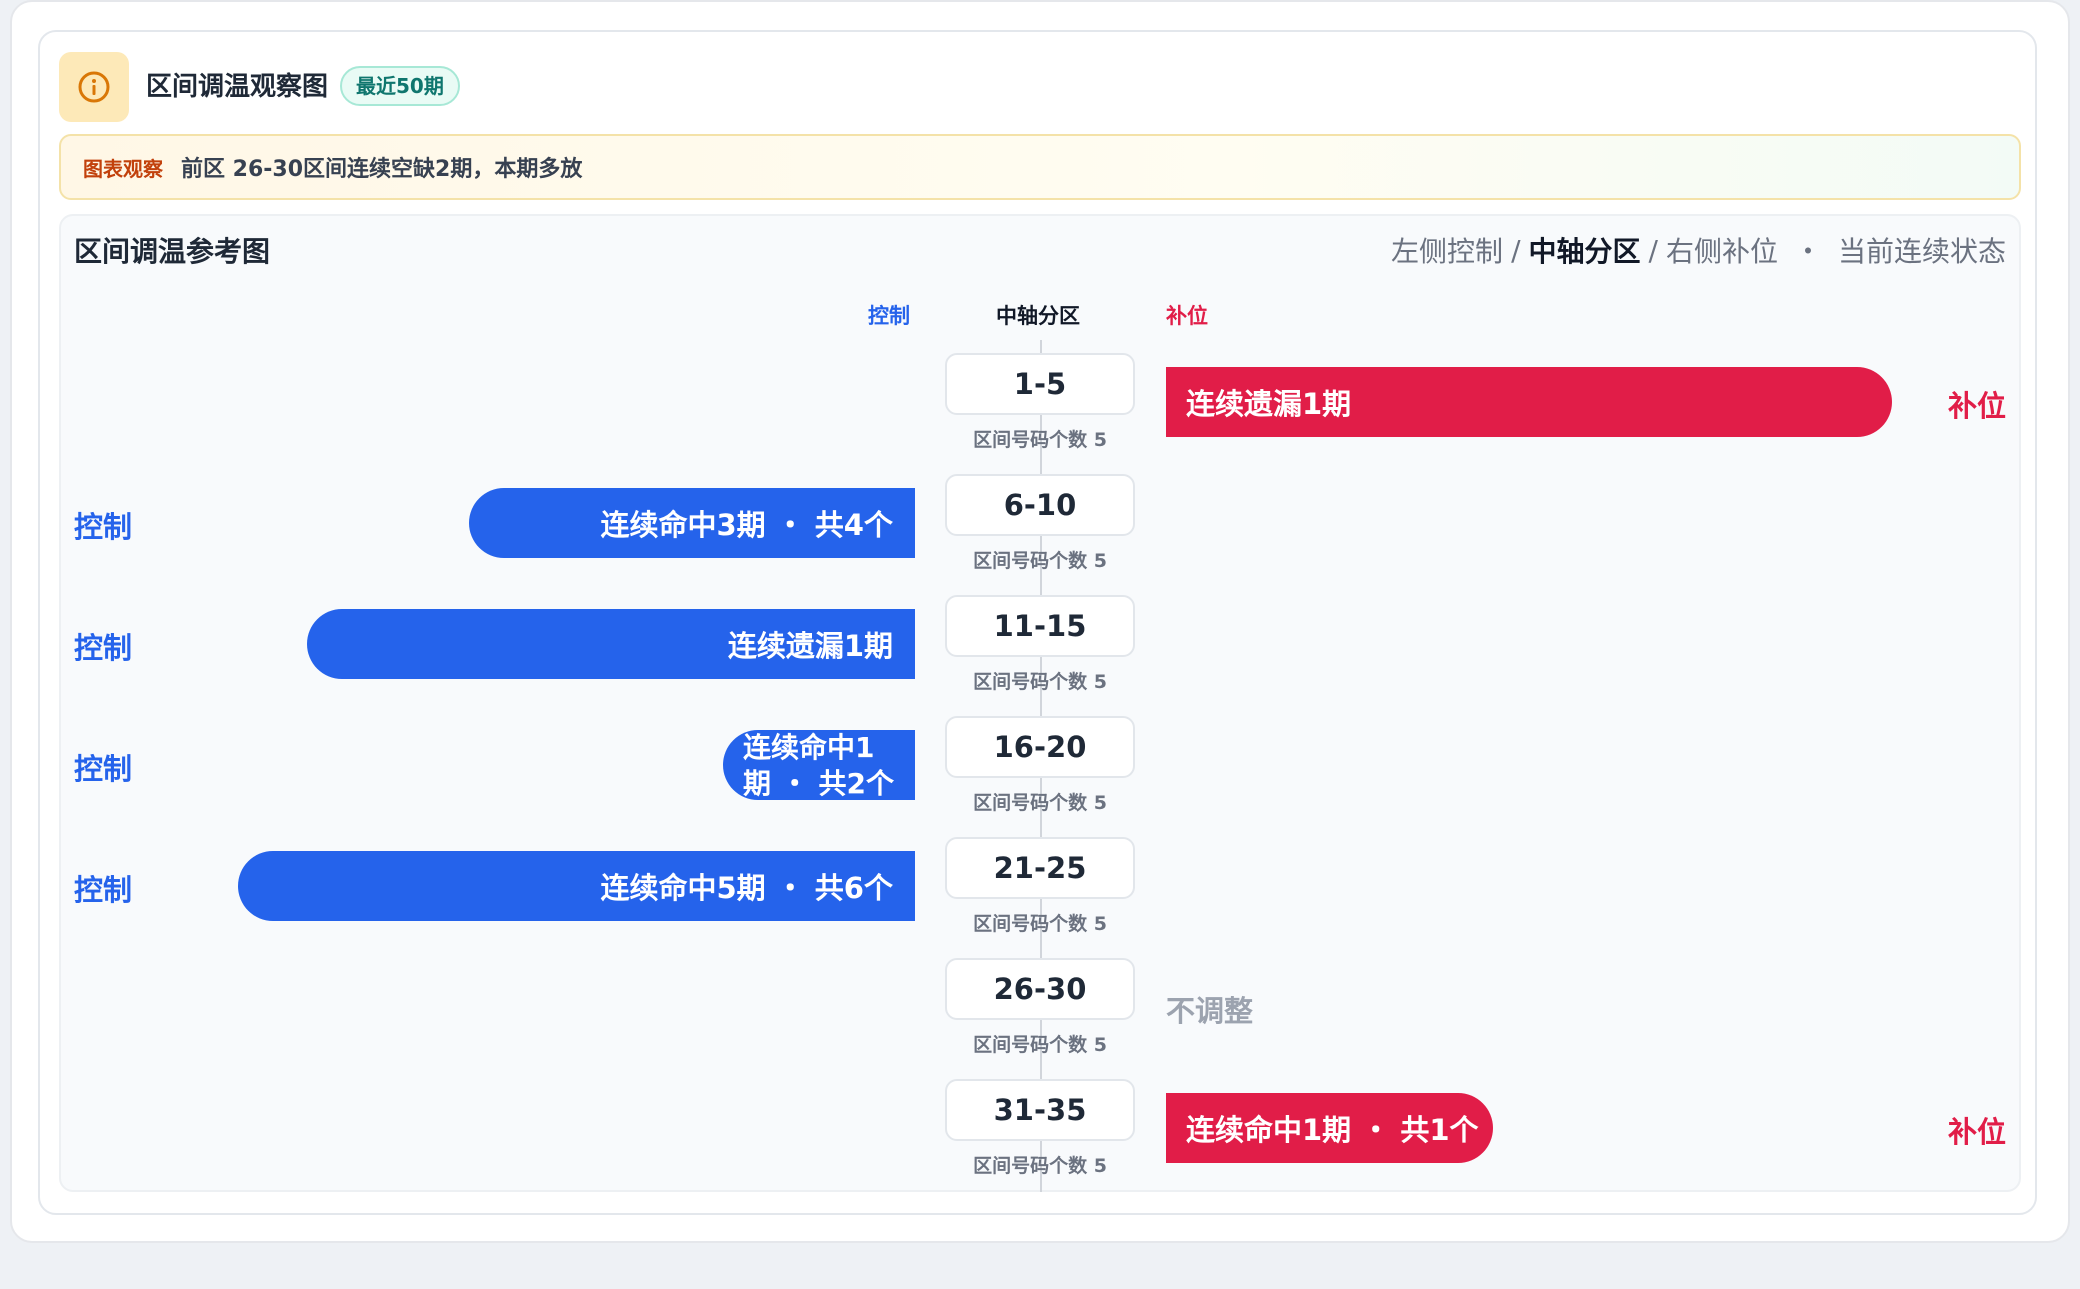  What do you see at coordinates (889, 316) in the screenshot?
I see `column-header-control: 控制` at bounding box center [889, 316].